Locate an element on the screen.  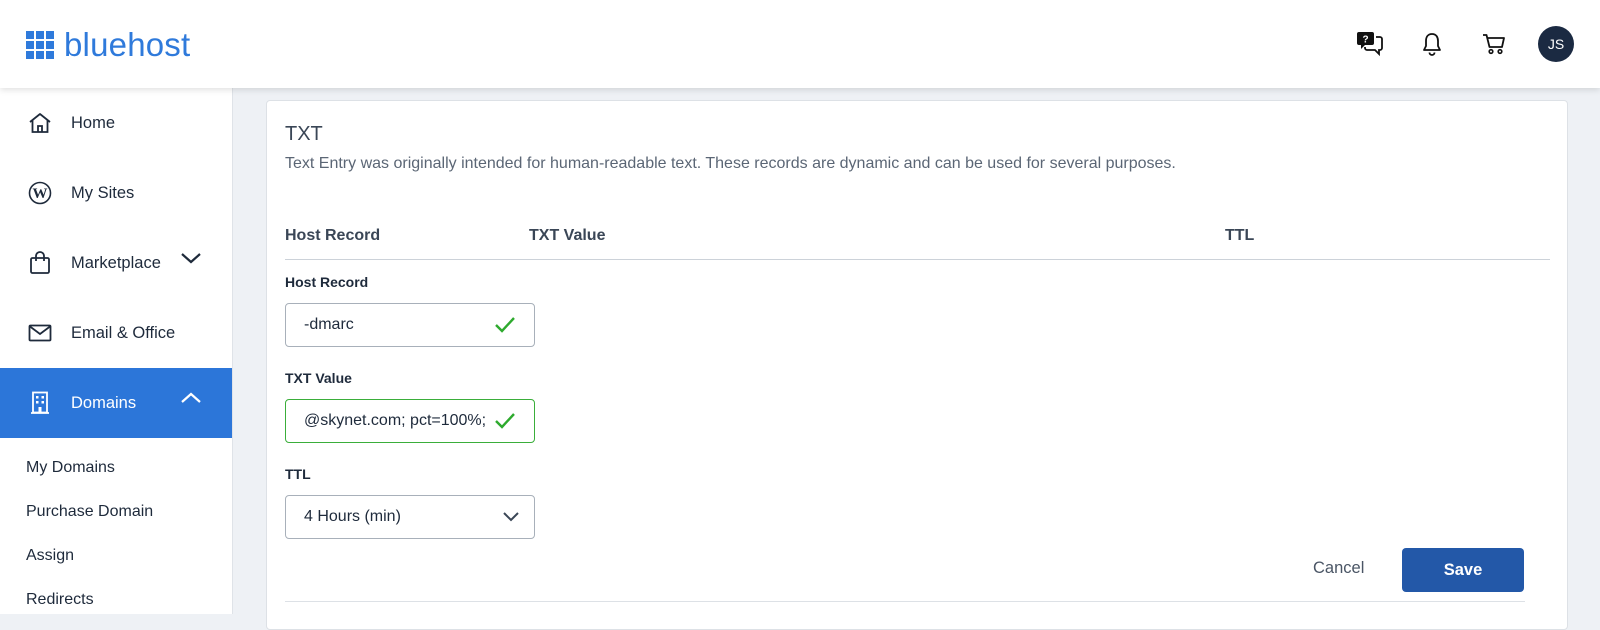
ttl-selected-value: 4 Hours (min) is located at coordinates (352, 516).